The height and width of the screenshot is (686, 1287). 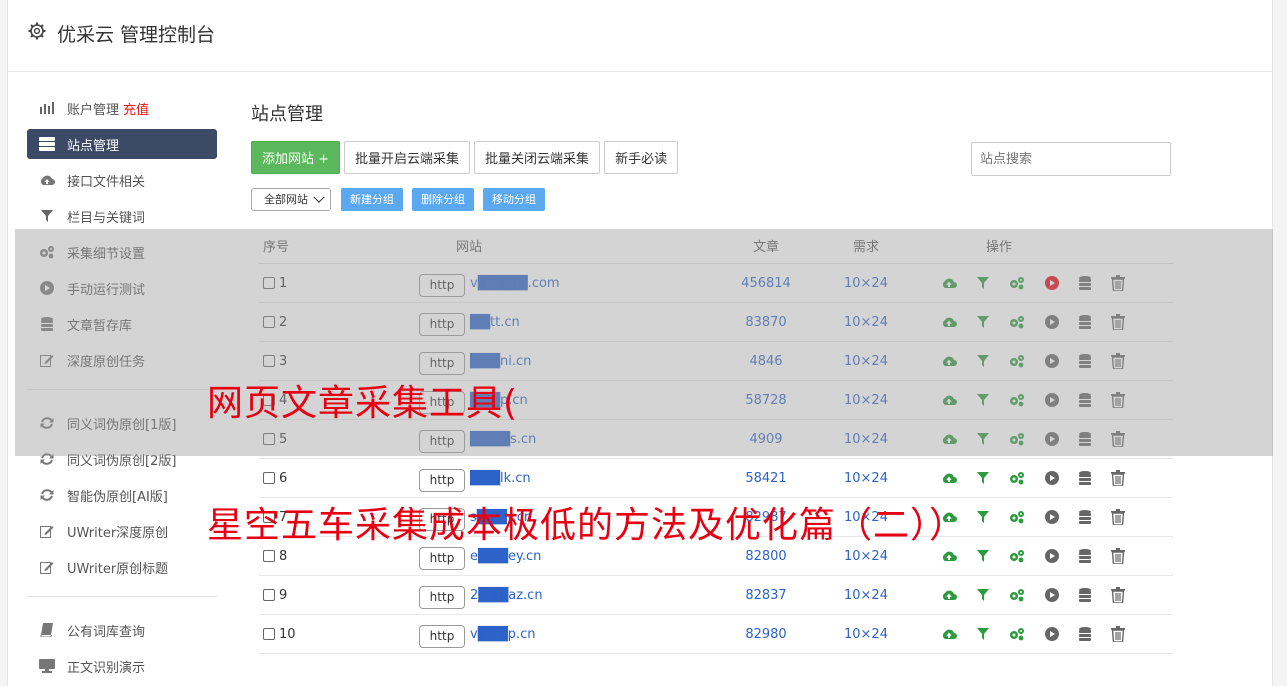 What do you see at coordinates (122, 180) in the screenshot?
I see `sidebar-item-interface: 接口文件相关` at bounding box center [122, 180].